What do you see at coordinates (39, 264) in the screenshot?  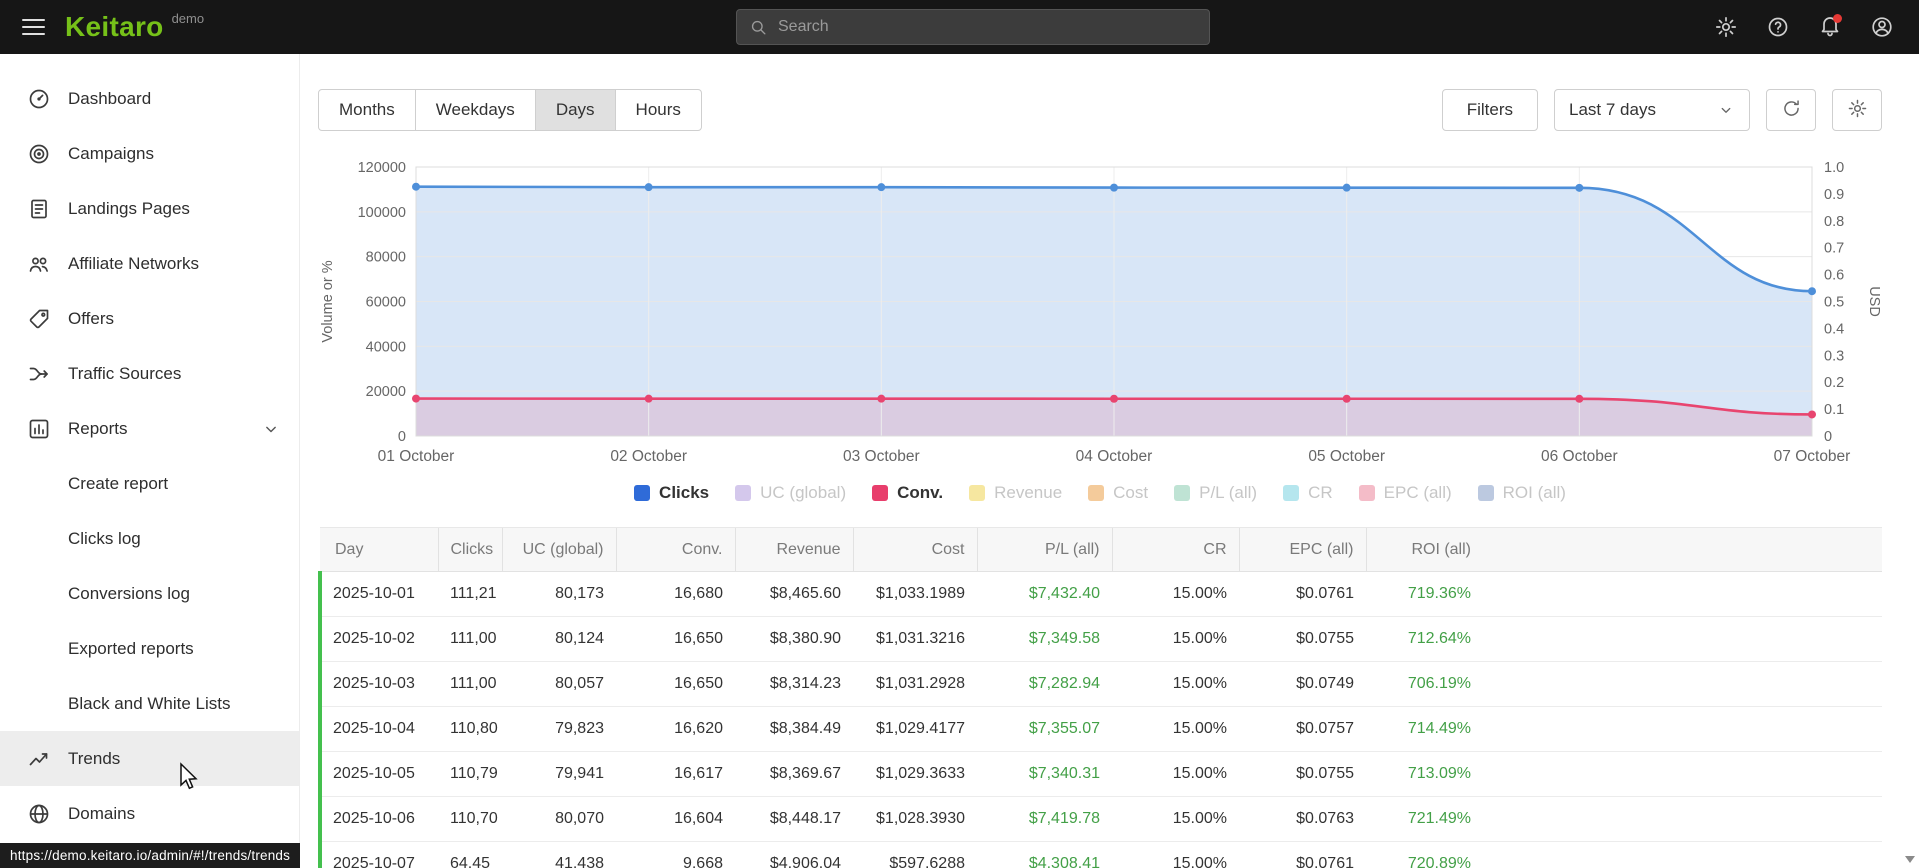 I see `affiliates-icon` at bounding box center [39, 264].